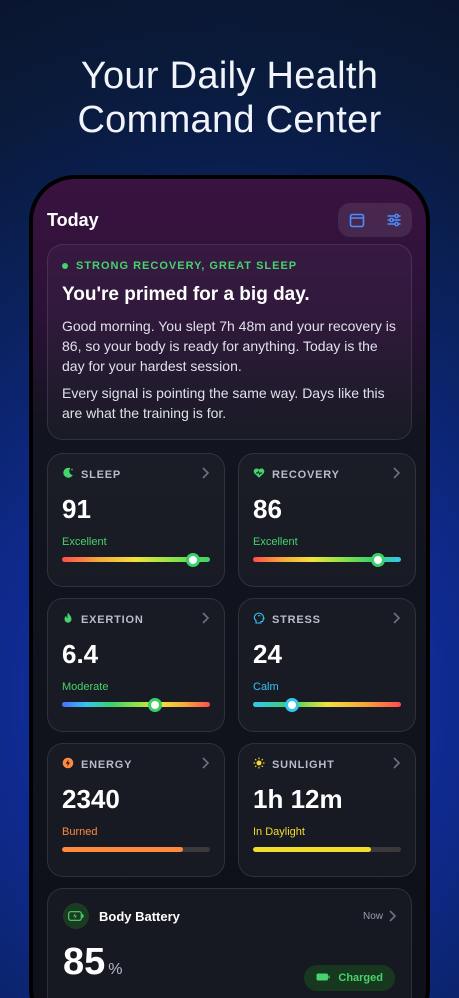 This screenshot has width=459, height=998. Describe the element at coordinates (327, 665) in the screenshot. I see `stress-card: STRESS 24 Calm` at that location.